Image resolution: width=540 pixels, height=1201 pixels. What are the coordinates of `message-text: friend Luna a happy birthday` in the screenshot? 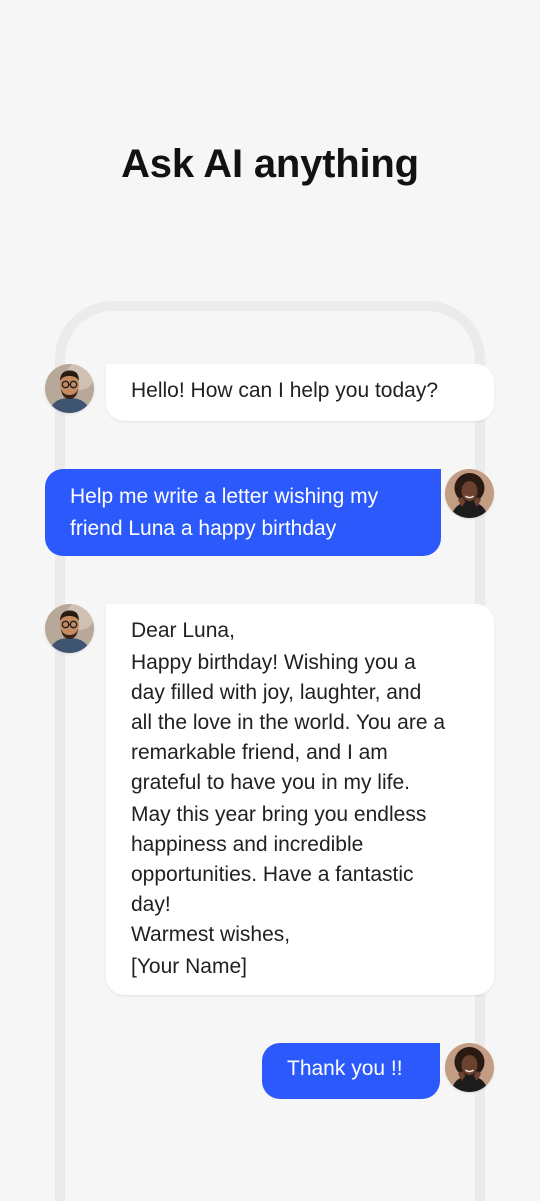 It's located at (203, 528).